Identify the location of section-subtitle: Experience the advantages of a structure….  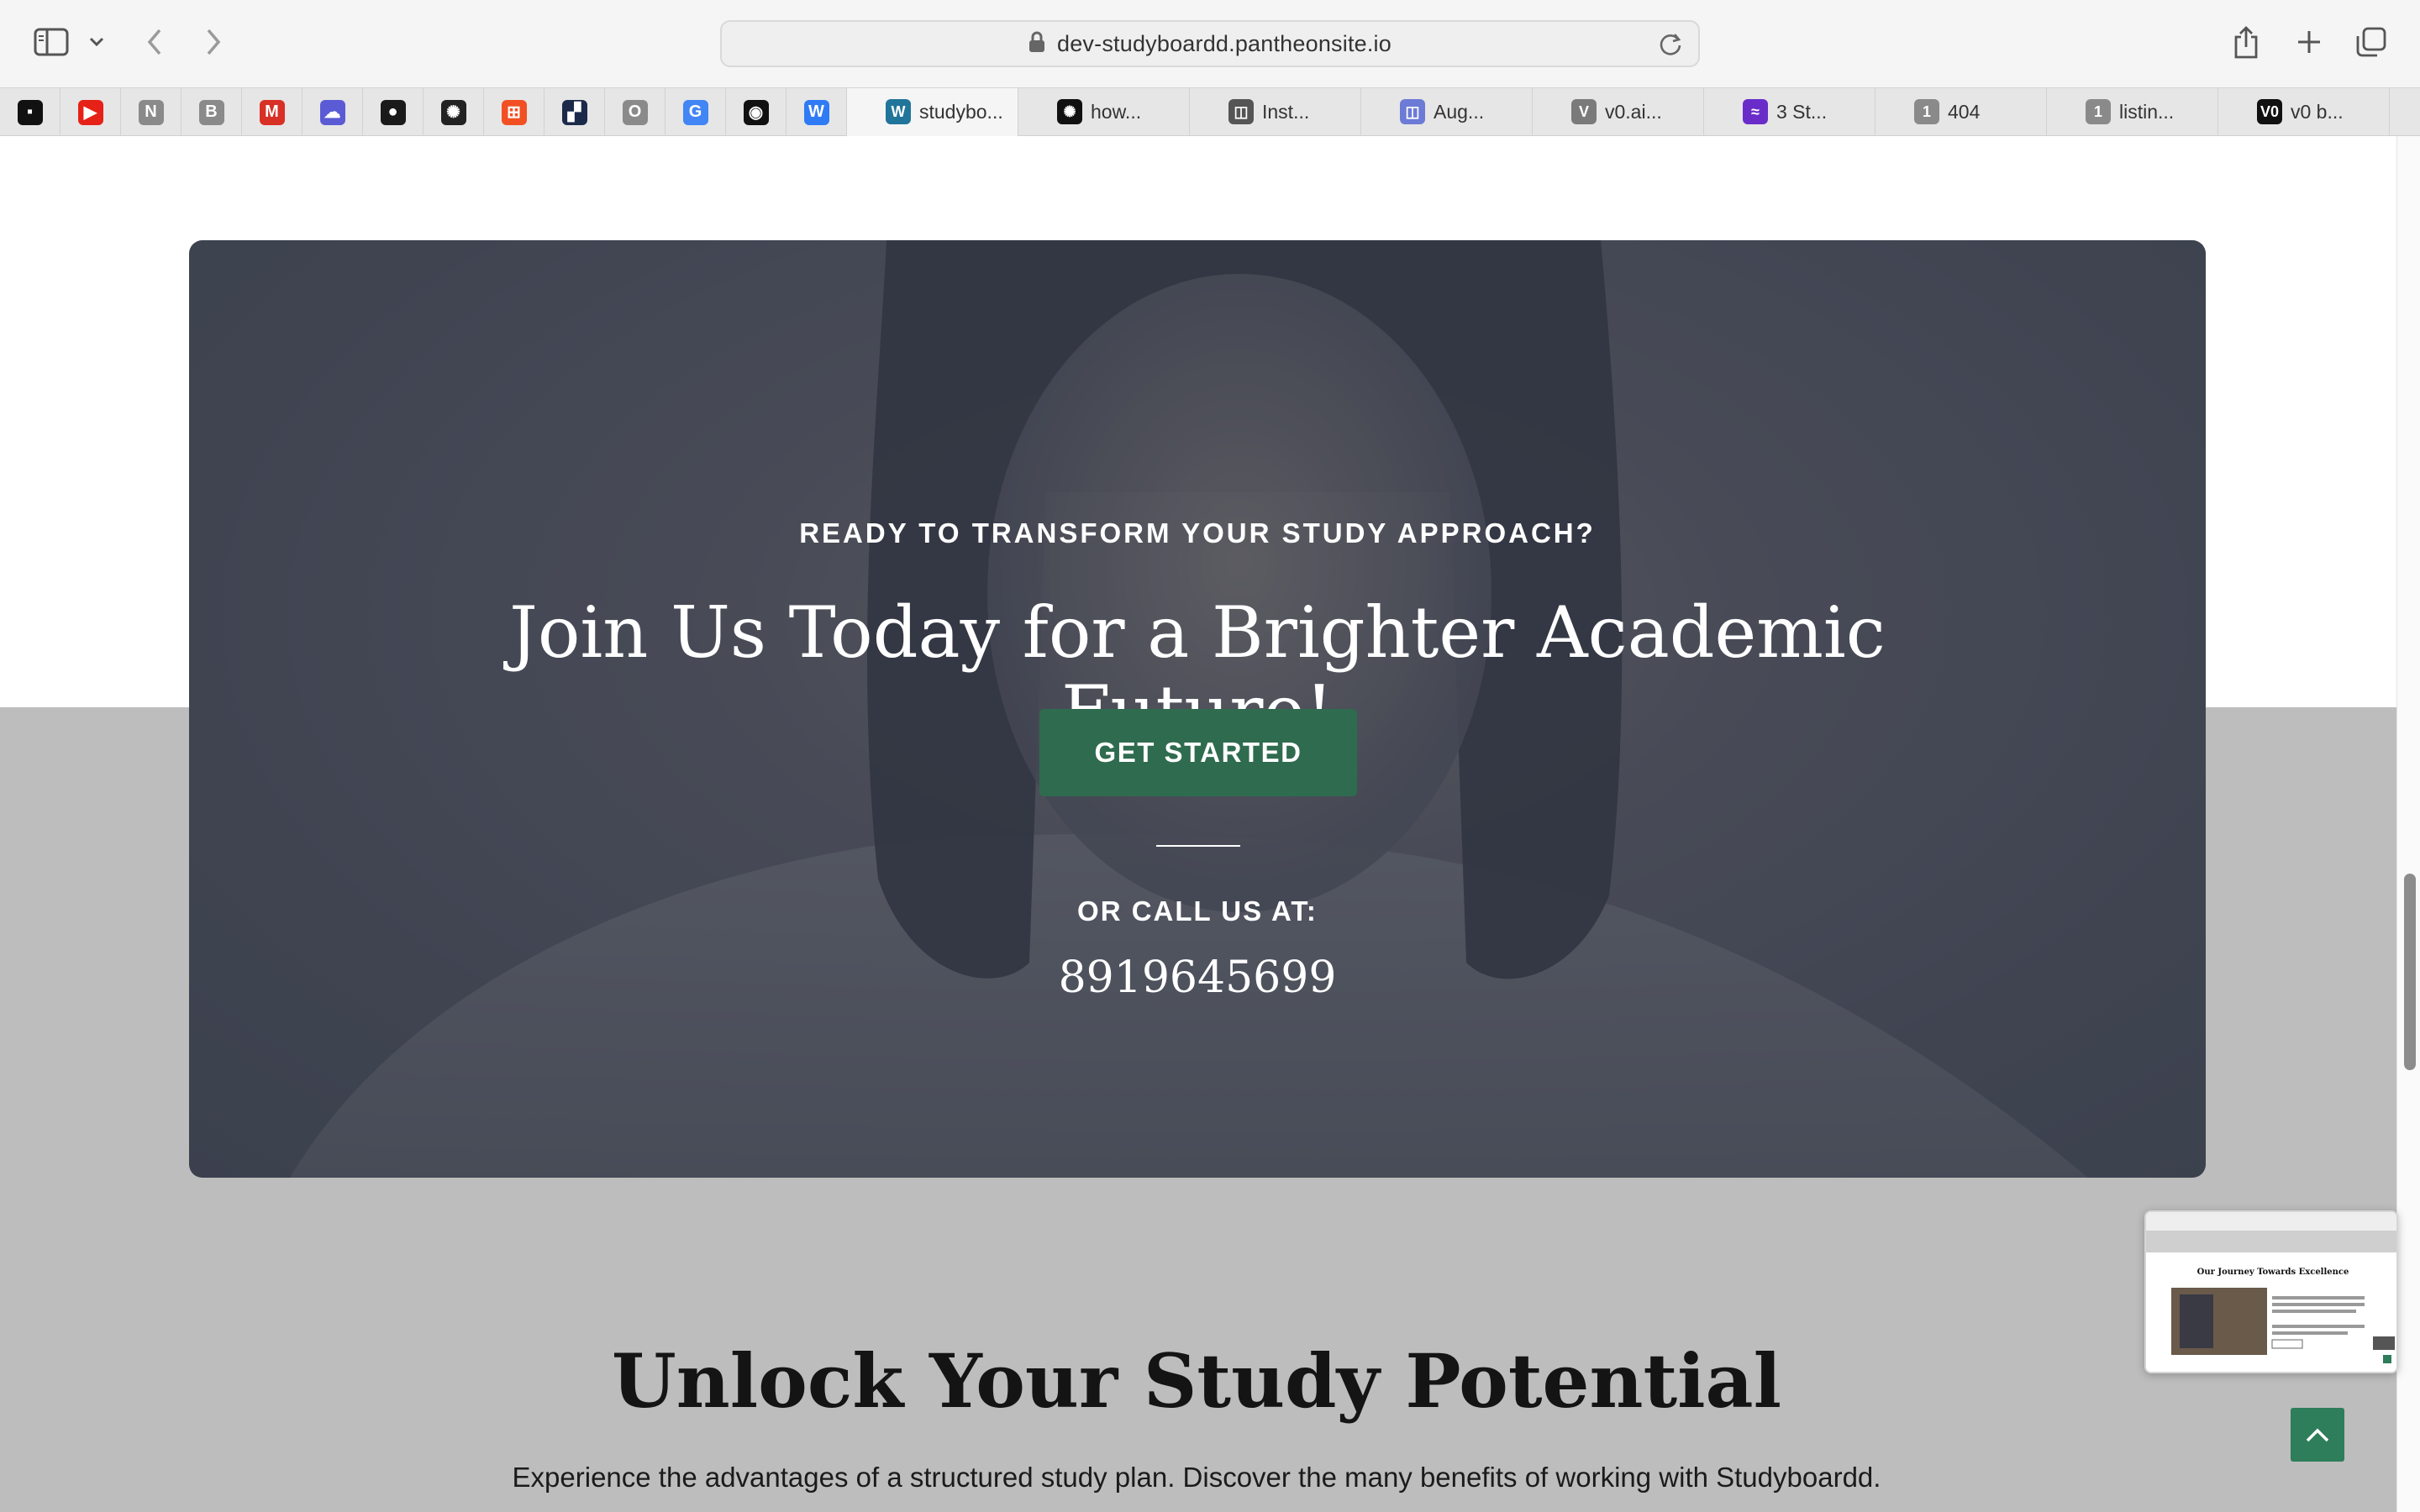
(1196, 1477).